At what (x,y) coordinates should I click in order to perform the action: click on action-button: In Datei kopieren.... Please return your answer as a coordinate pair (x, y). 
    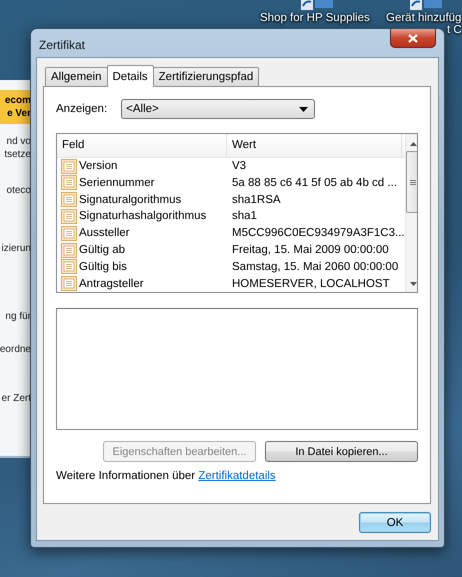
    Looking at the image, I should click on (341, 451).